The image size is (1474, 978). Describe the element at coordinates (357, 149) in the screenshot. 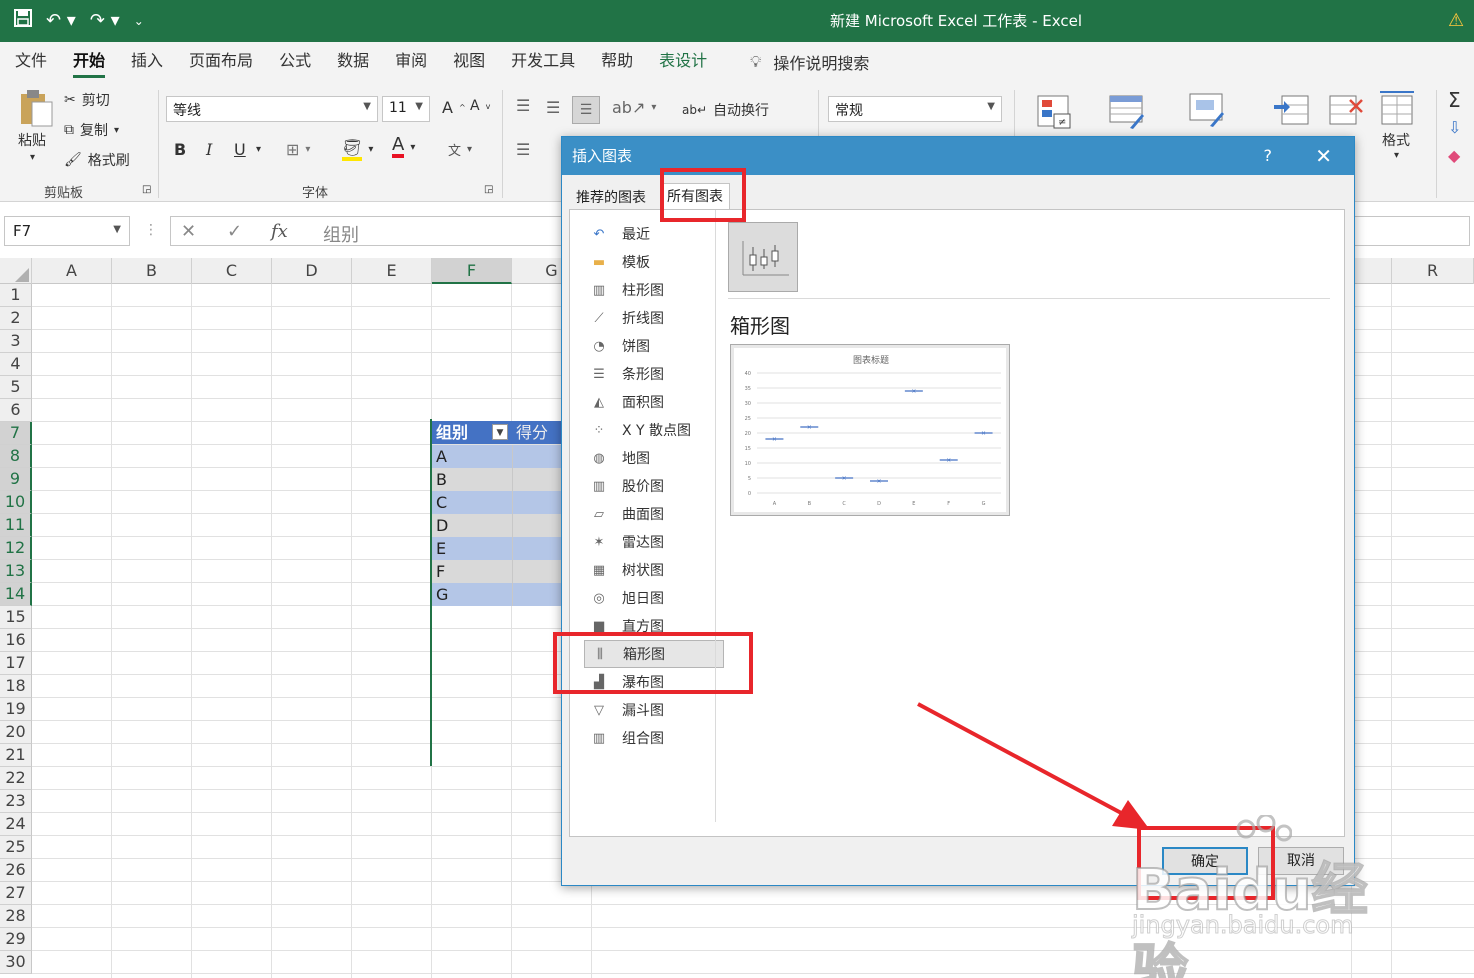

I see `fill-color-icon: 🪣︎ ▾` at that location.